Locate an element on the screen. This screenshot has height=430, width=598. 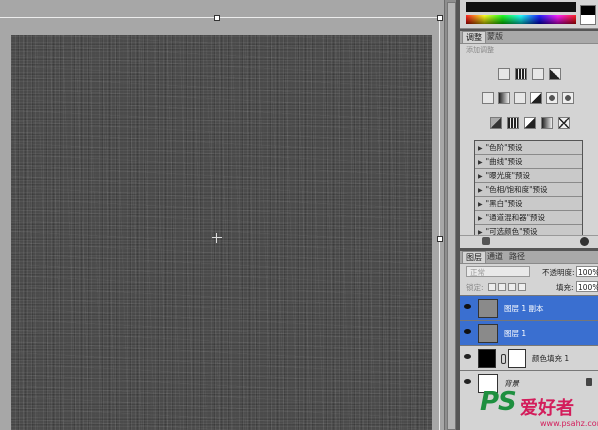
fill-label: 填充: is located at coordinates (565, 287).